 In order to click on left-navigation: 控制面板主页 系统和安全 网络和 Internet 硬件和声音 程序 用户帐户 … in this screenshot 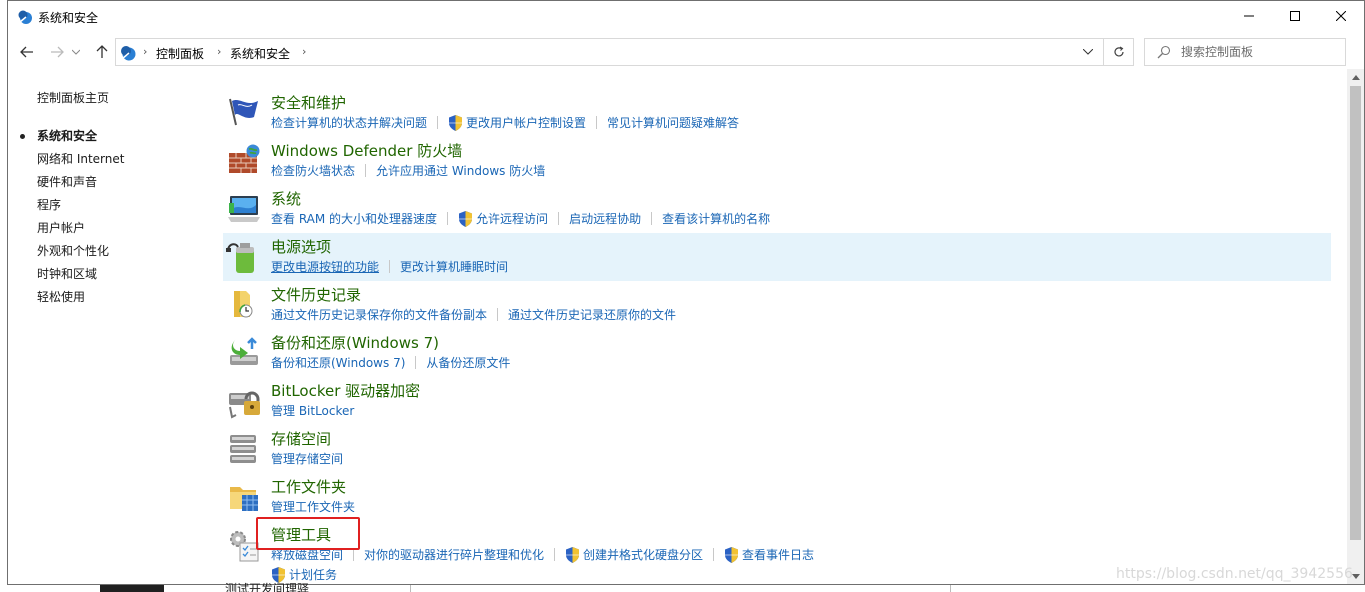, I will do `click(118, 199)`.